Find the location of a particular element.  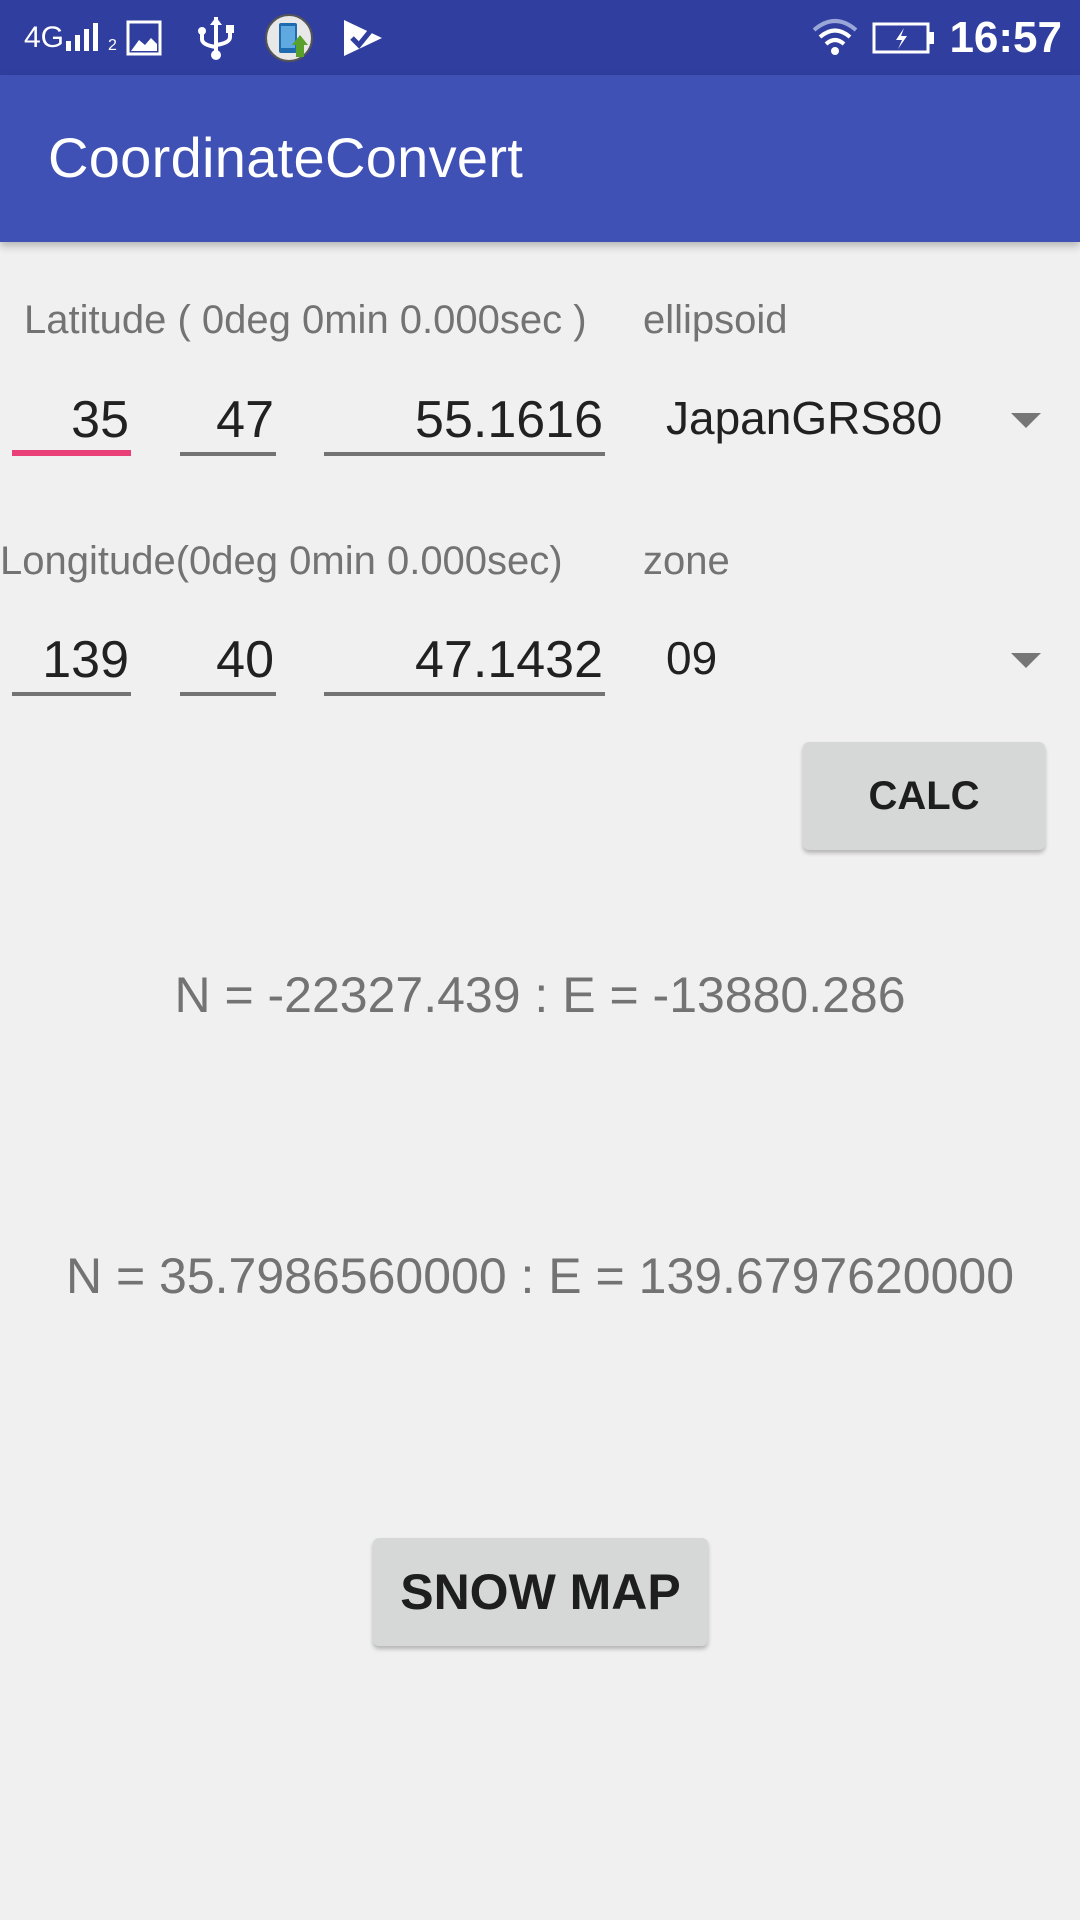

zone-label: zone is located at coordinates (686, 561).